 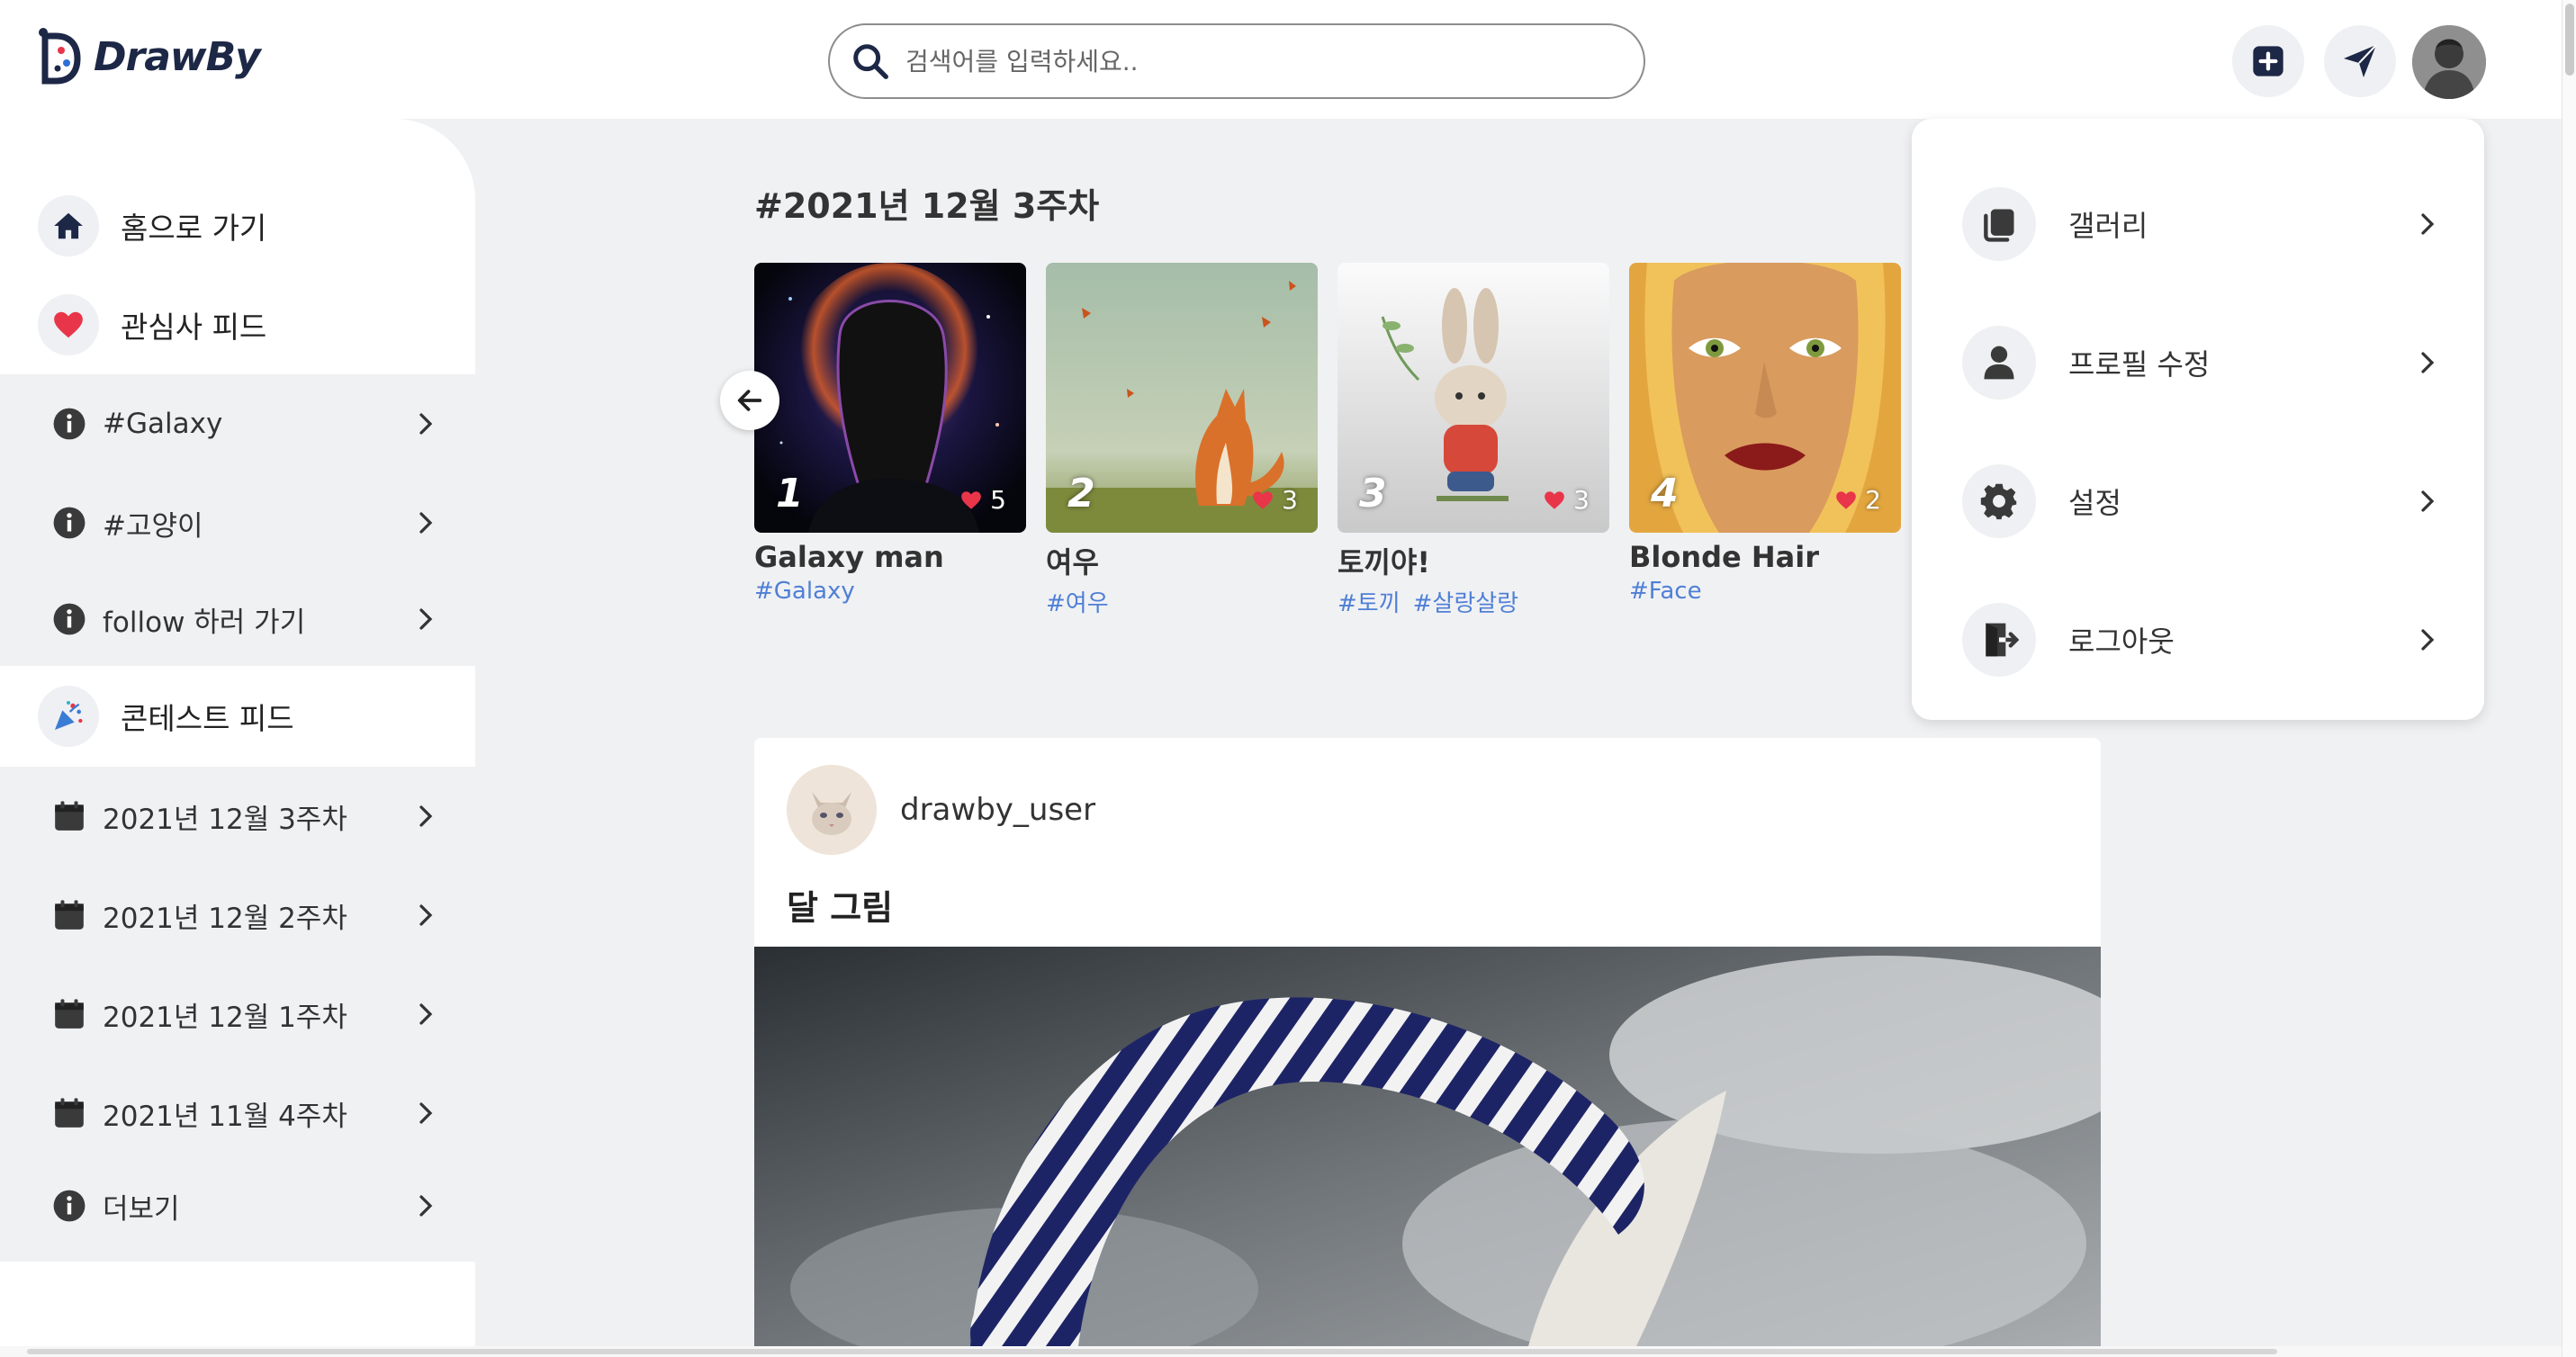 I want to click on arrow-left-icon, so click(x=749, y=400).